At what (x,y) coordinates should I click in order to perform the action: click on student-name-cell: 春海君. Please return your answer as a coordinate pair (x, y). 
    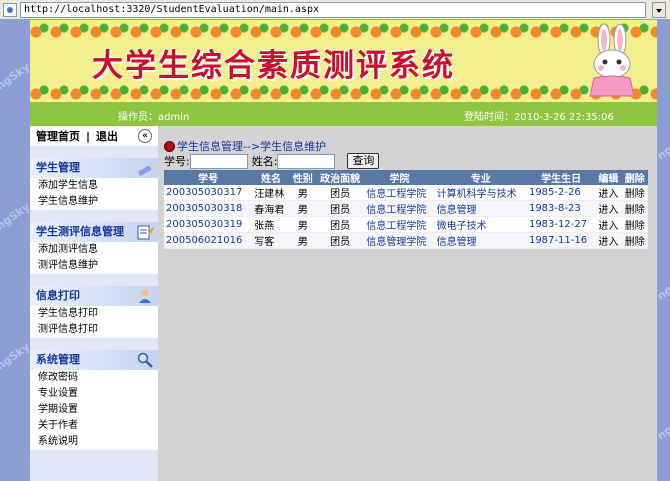
    Looking at the image, I should click on (271, 208).